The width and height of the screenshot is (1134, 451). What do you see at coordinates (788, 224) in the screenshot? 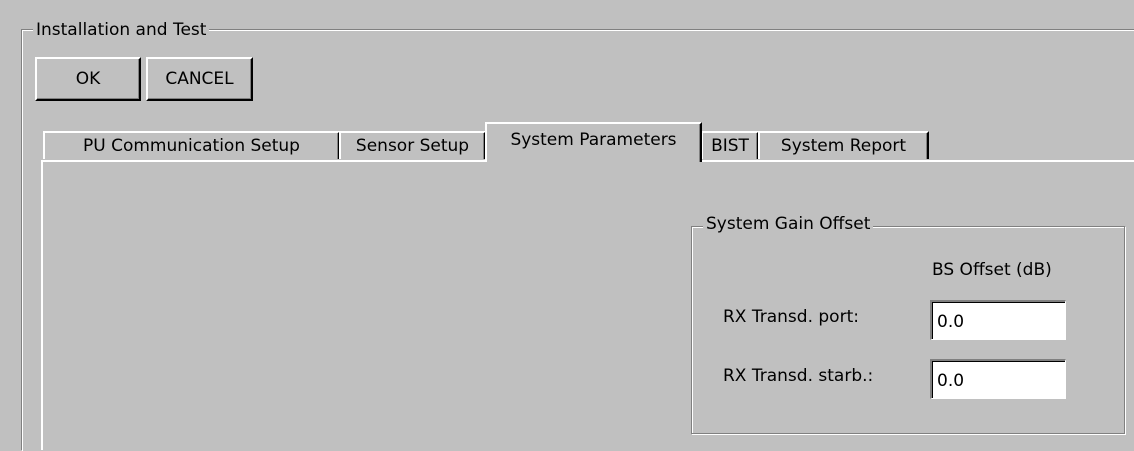
I see `system-gain-offset-title: System Gain Offset` at bounding box center [788, 224].